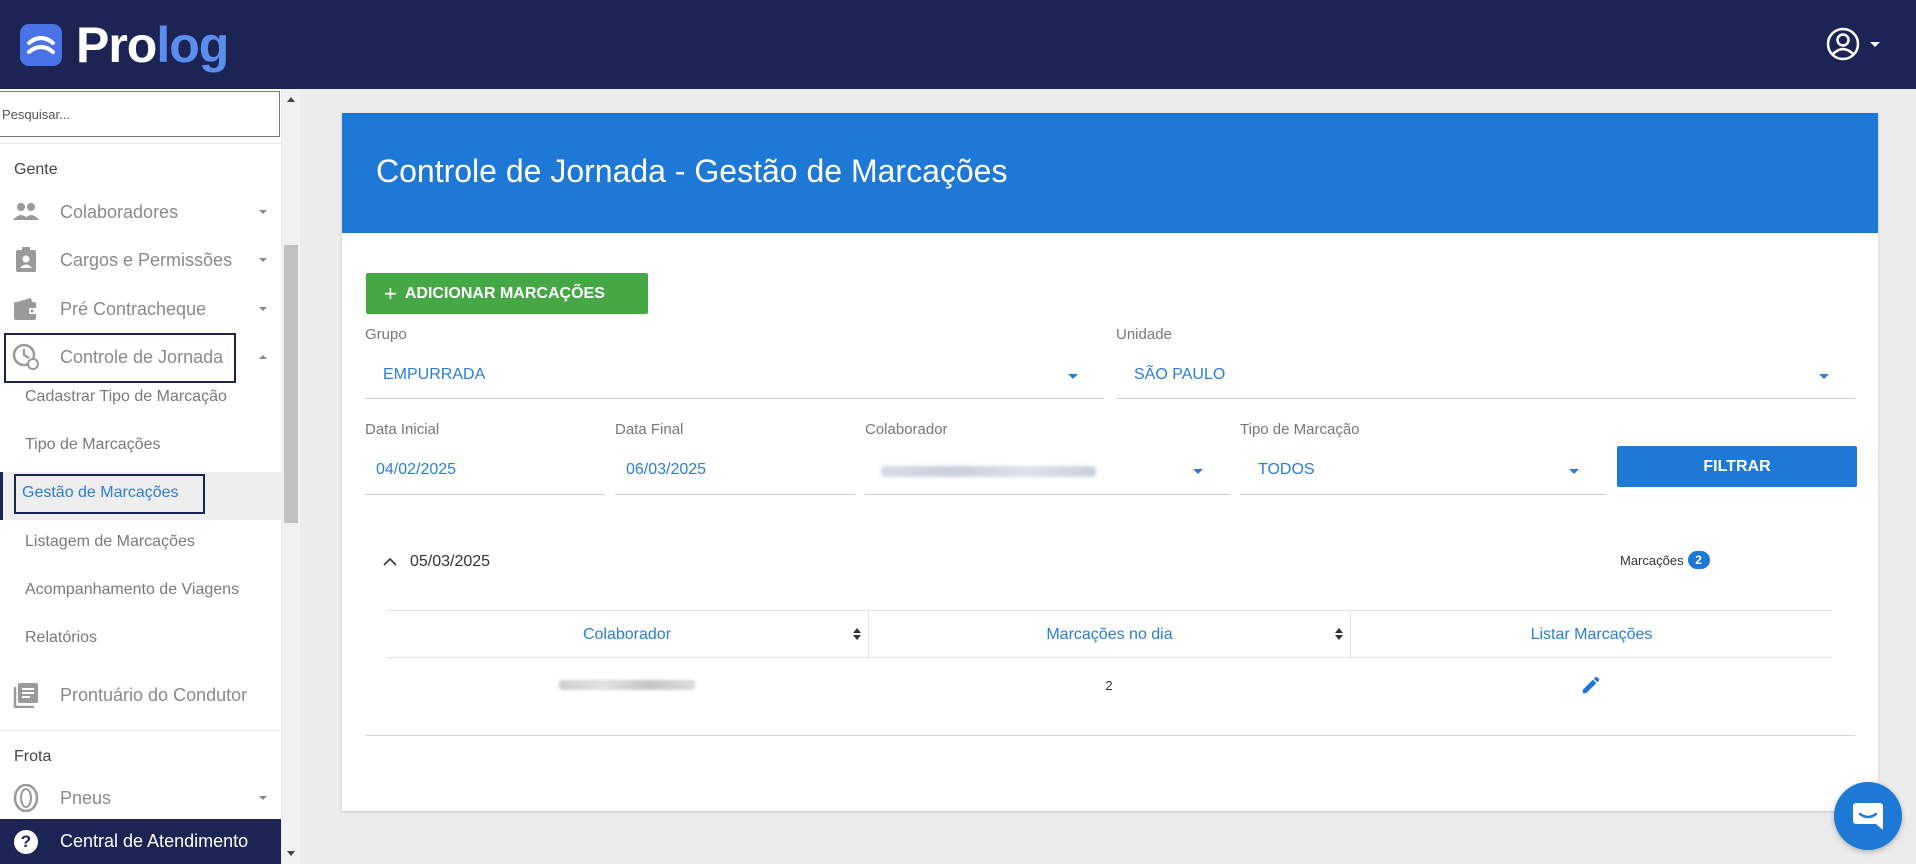 The height and width of the screenshot is (864, 1916). Describe the element at coordinates (416, 469) in the screenshot. I see `data-inicial-value: 04/02/2025` at that location.